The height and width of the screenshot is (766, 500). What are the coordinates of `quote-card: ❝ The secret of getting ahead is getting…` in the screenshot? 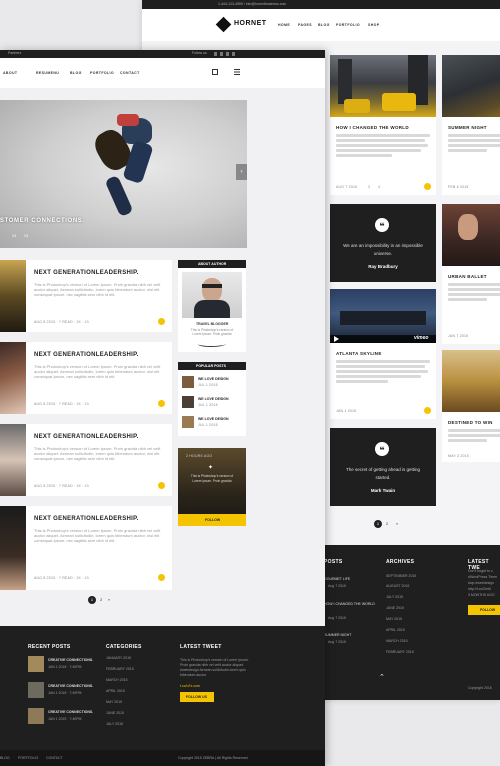 It's located at (383, 467).